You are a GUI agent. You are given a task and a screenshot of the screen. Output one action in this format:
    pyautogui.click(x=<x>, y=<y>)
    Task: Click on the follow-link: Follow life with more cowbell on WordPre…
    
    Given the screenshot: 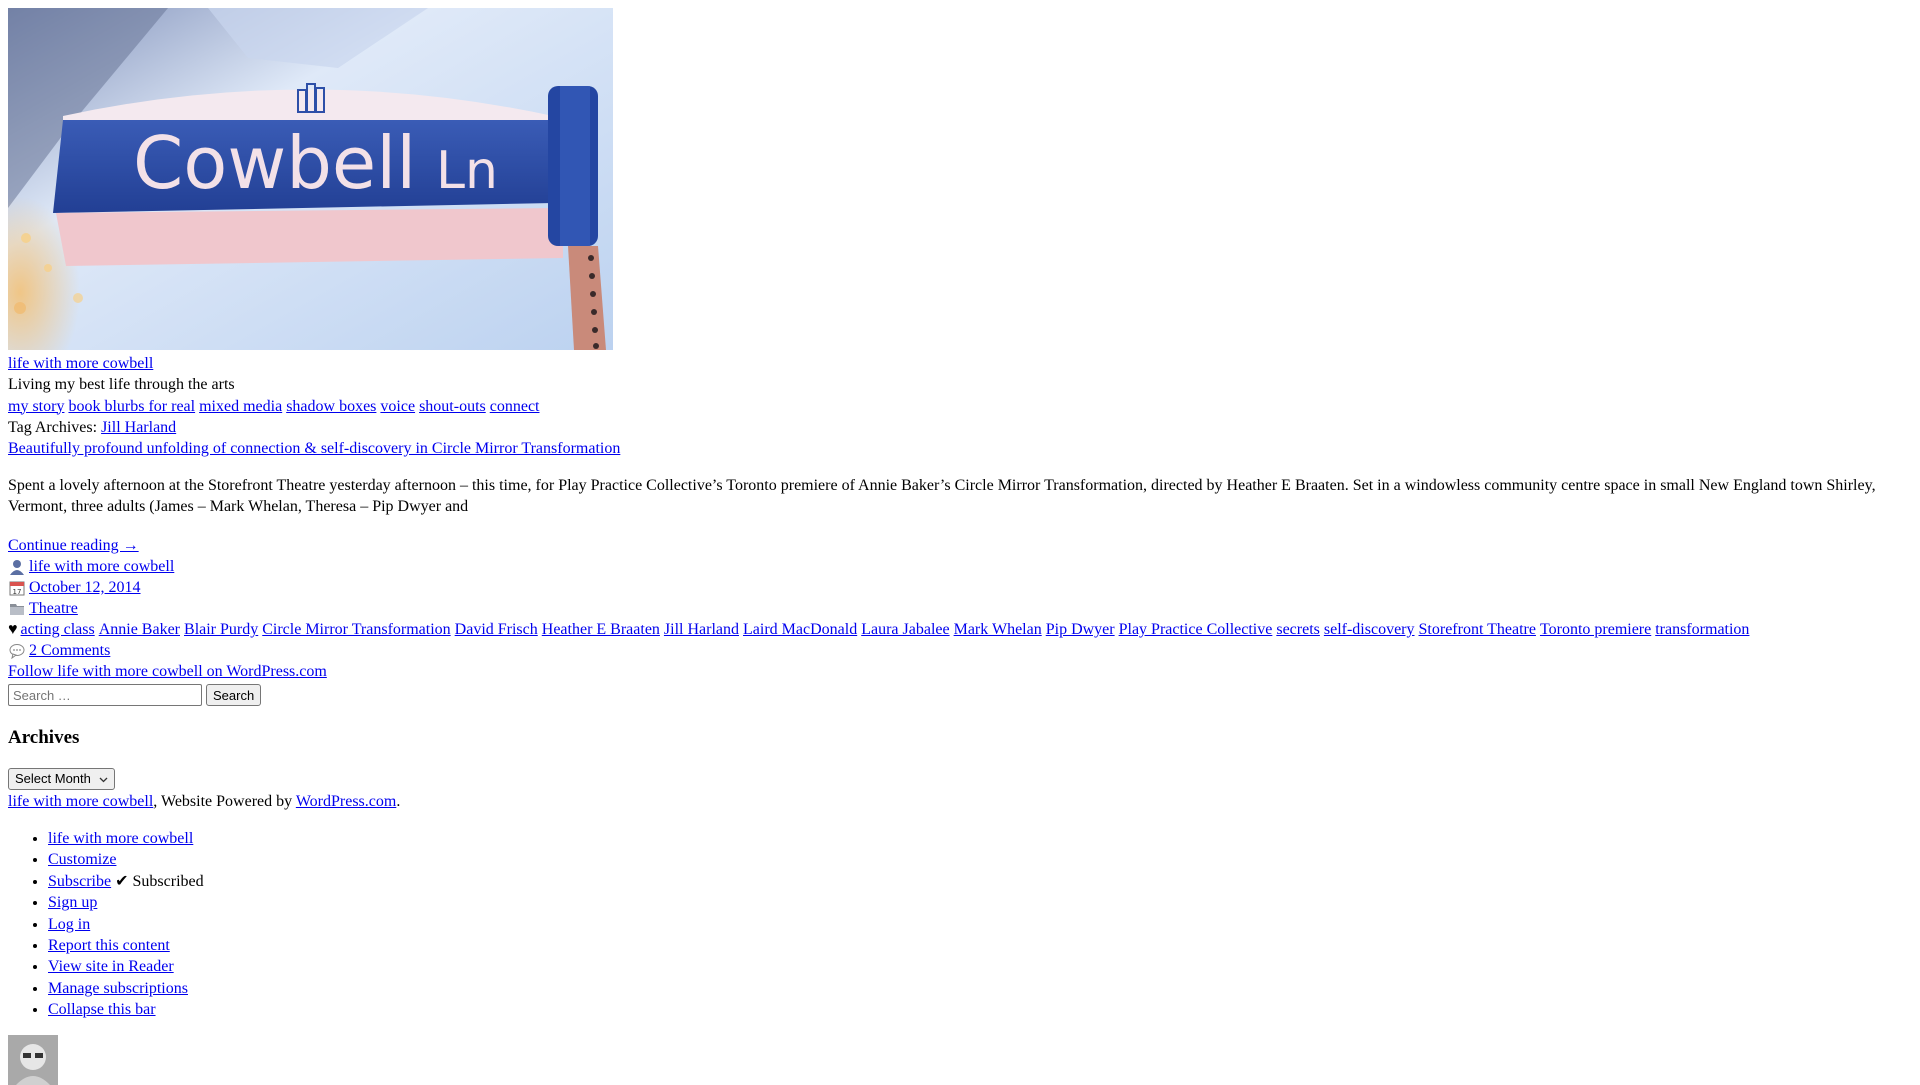 What is the action you would take?
    pyautogui.click(x=167, y=671)
    